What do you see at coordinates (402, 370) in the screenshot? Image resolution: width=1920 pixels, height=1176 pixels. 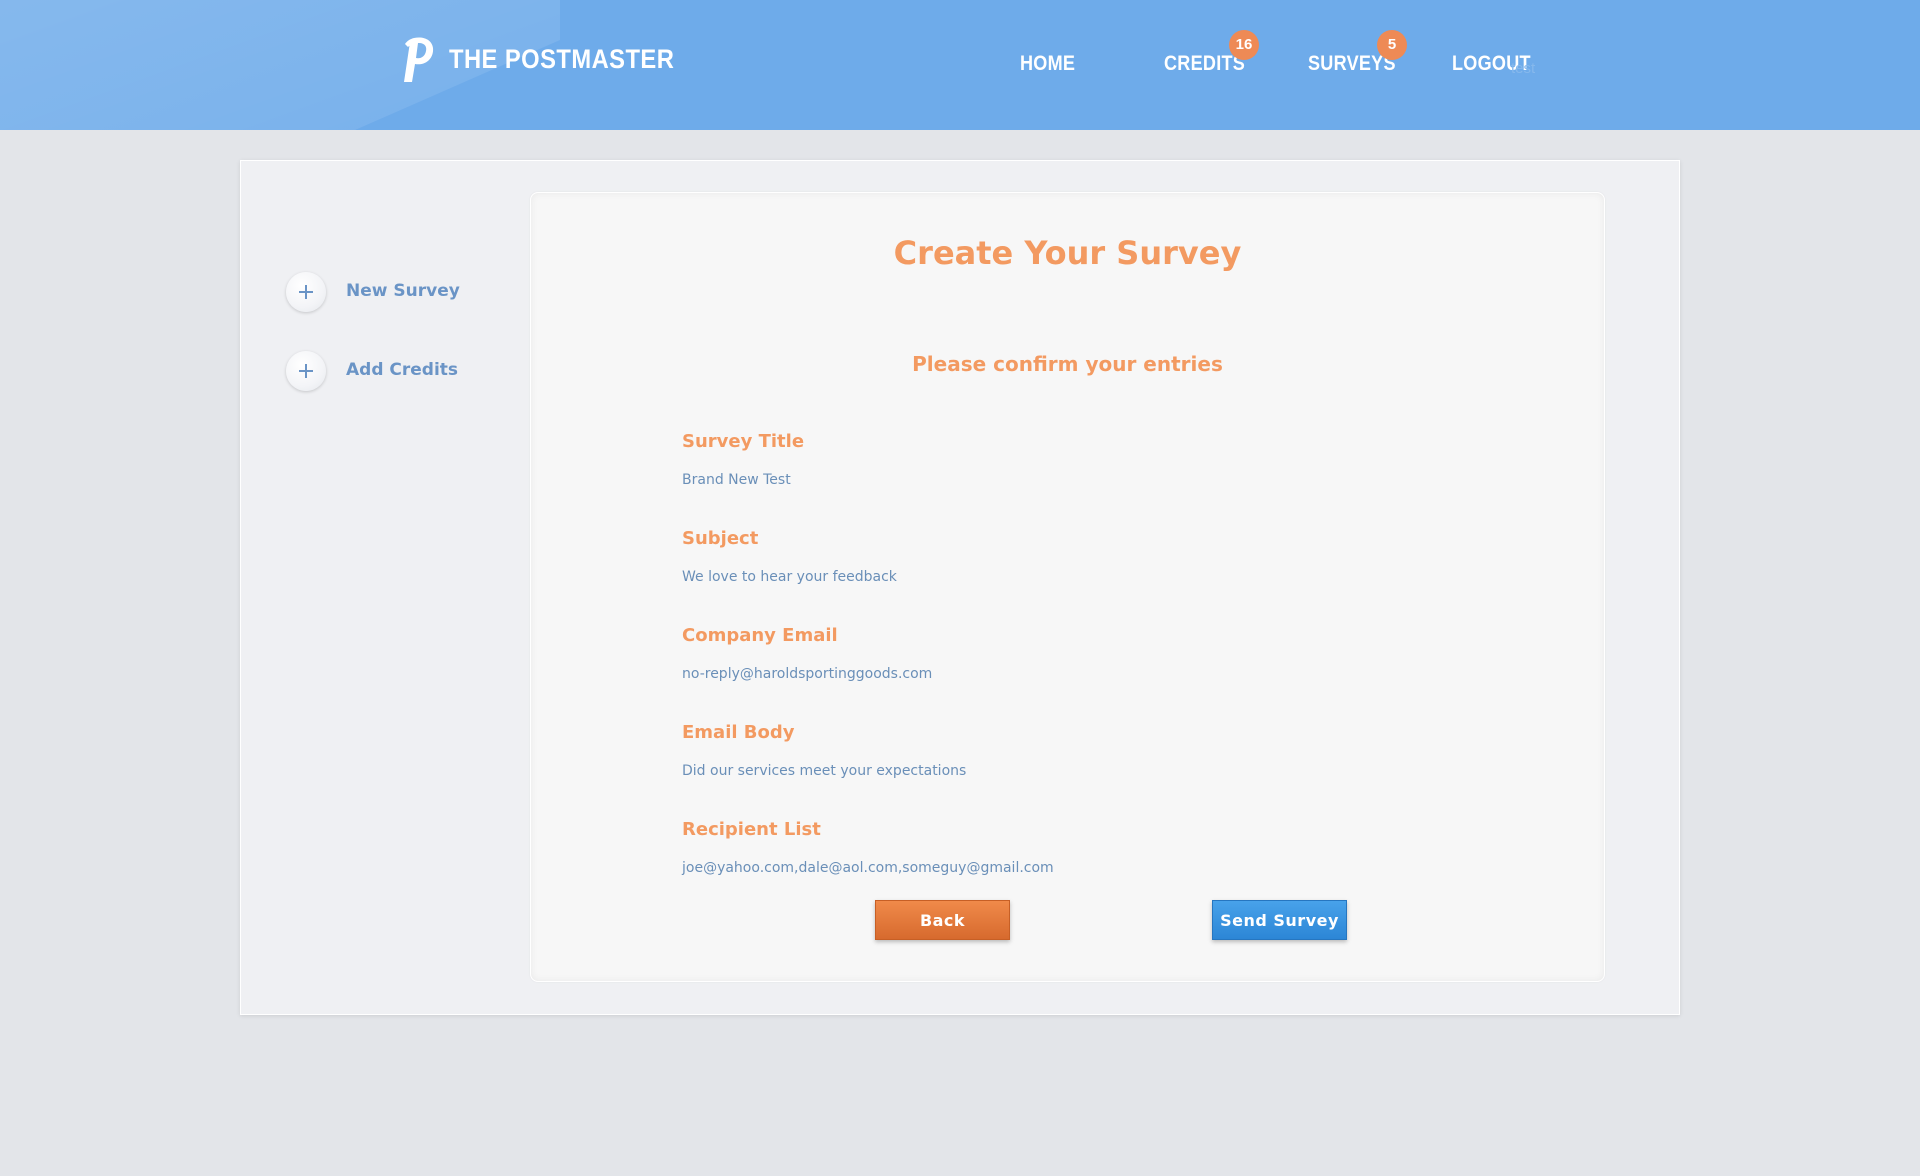 I see `sidebar-item-label: Add Credits` at bounding box center [402, 370].